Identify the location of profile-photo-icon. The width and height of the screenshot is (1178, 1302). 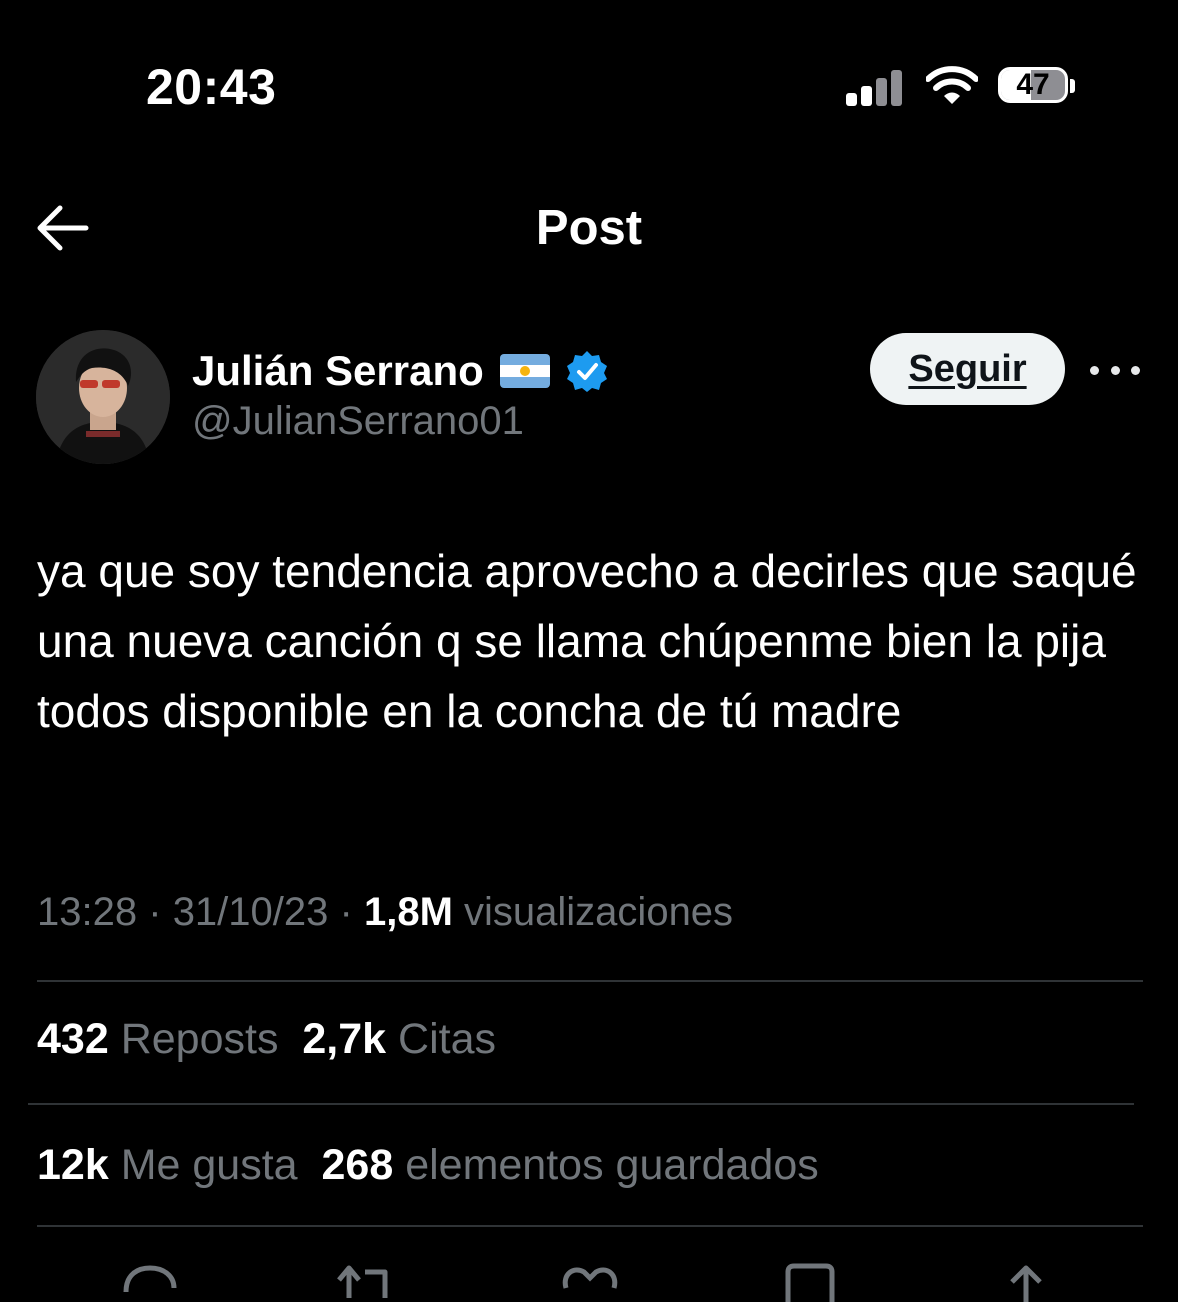
(103, 397).